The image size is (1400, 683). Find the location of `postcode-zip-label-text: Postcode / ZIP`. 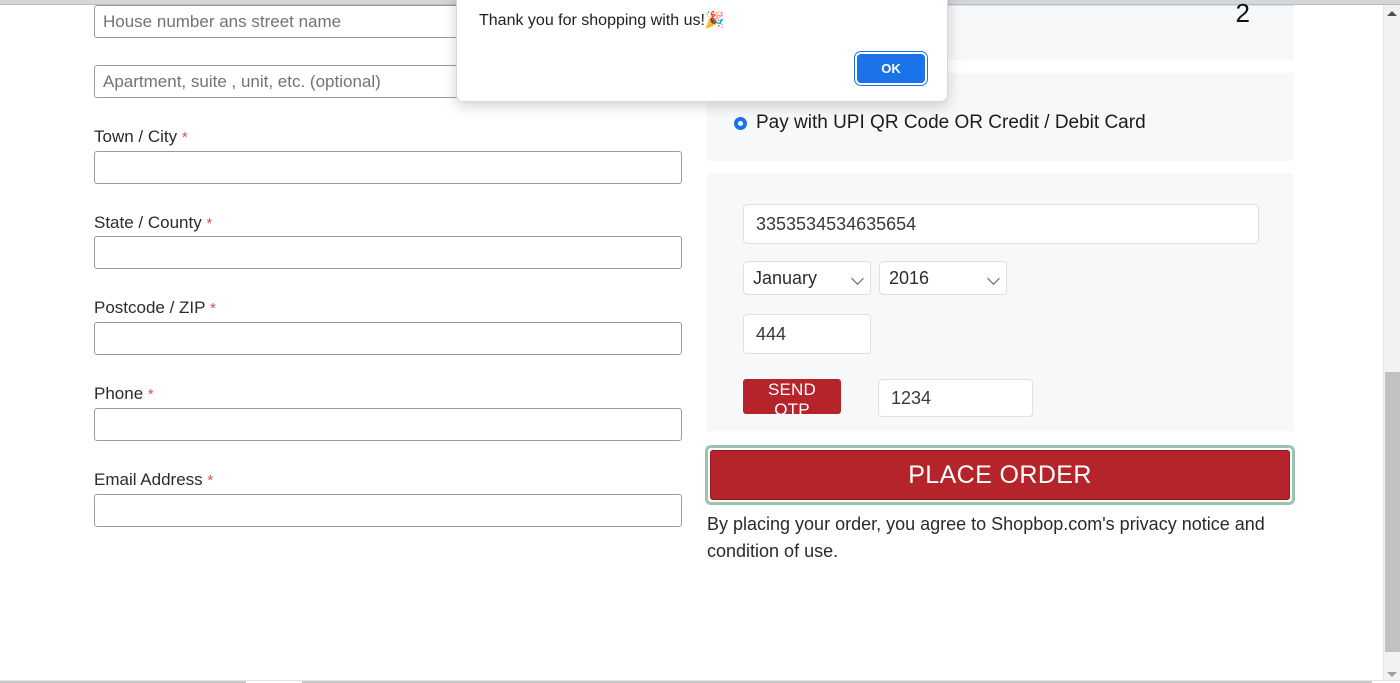

postcode-zip-label-text: Postcode / ZIP is located at coordinates (150, 307).